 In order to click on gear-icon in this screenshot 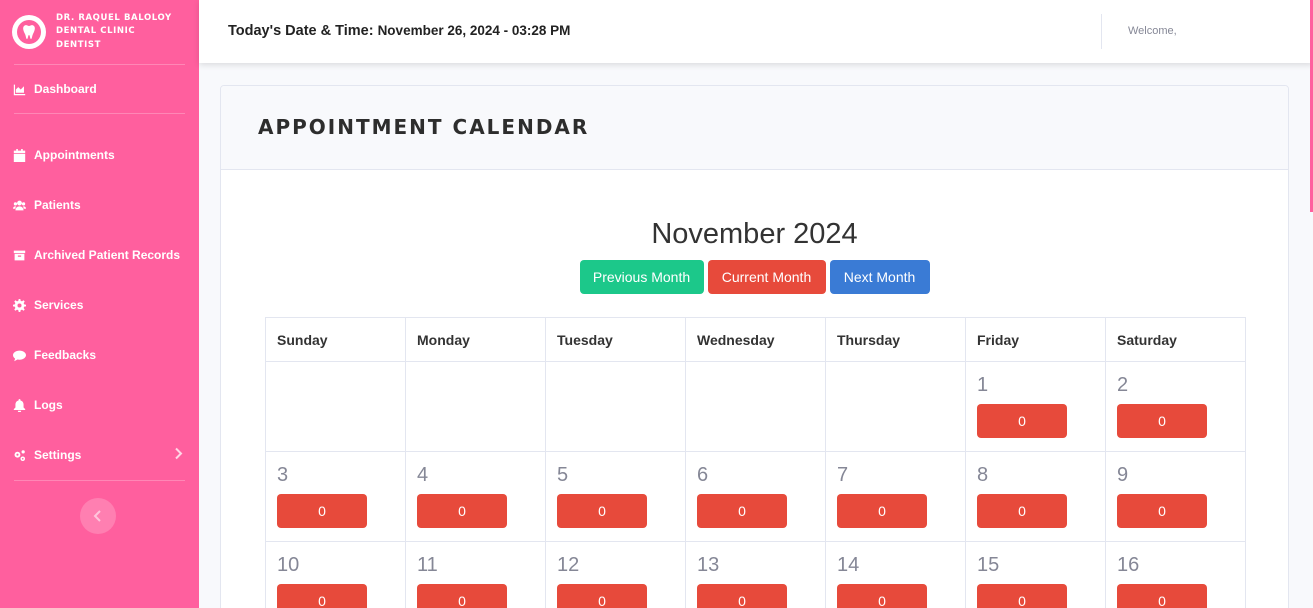, I will do `click(19, 305)`.